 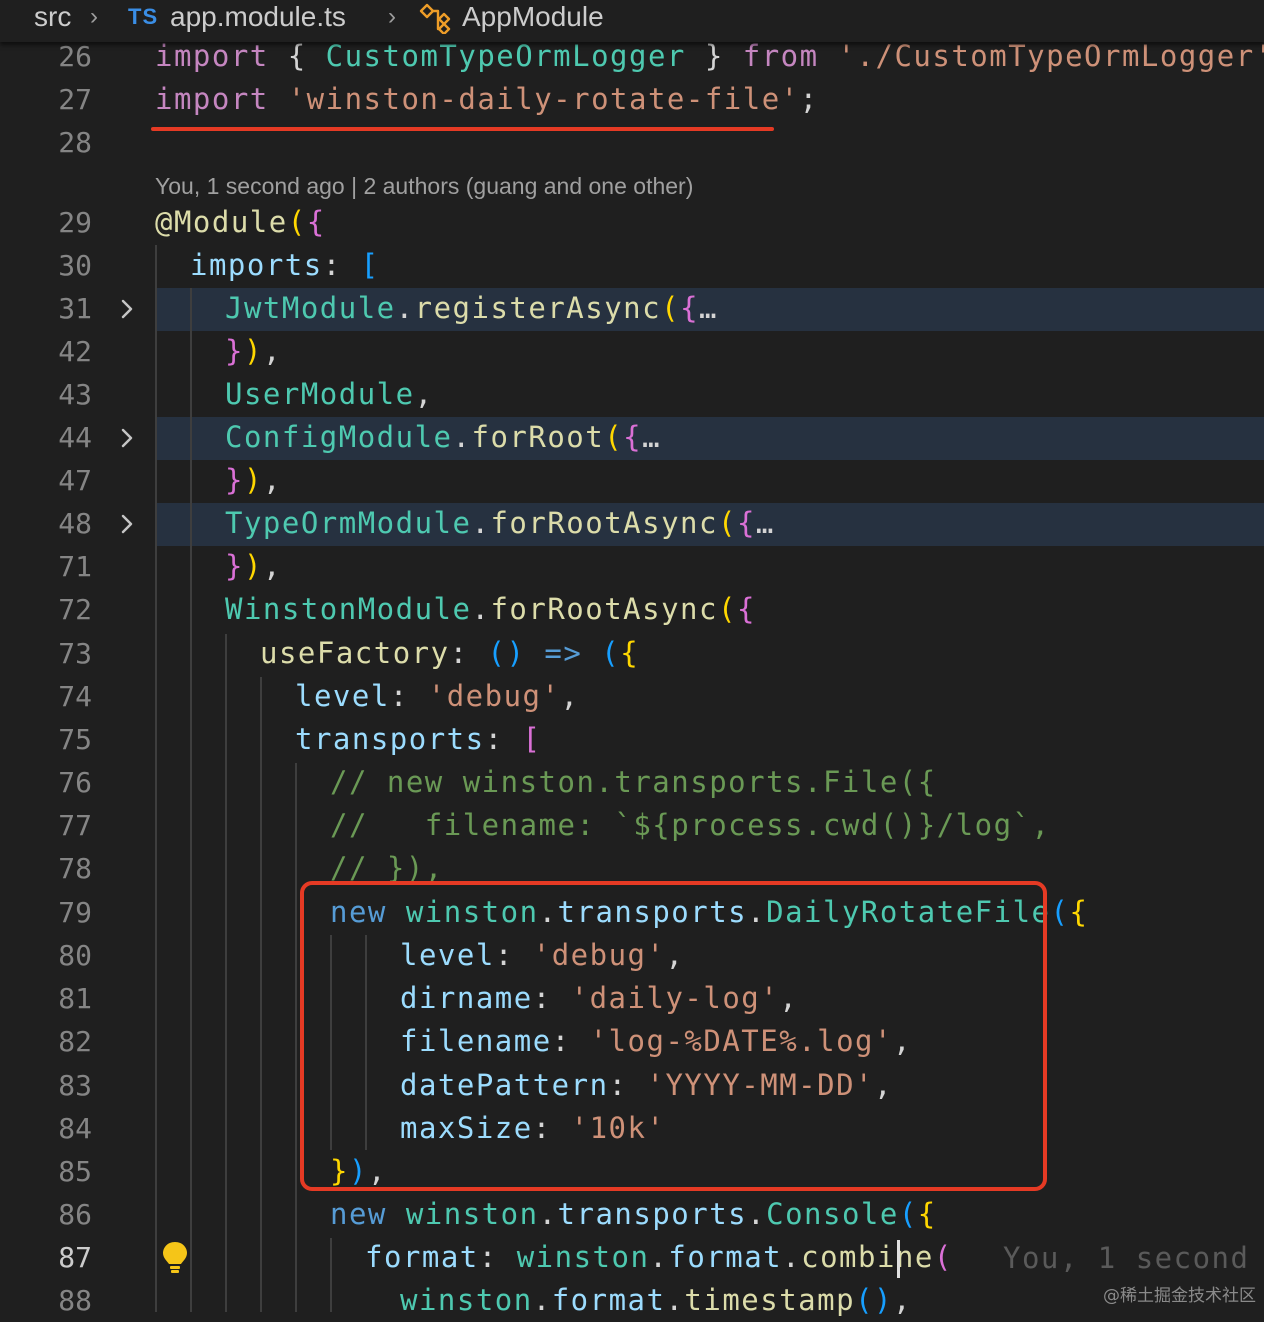 What do you see at coordinates (532, 739) in the screenshot?
I see `code-token: [` at bounding box center [532, 739].